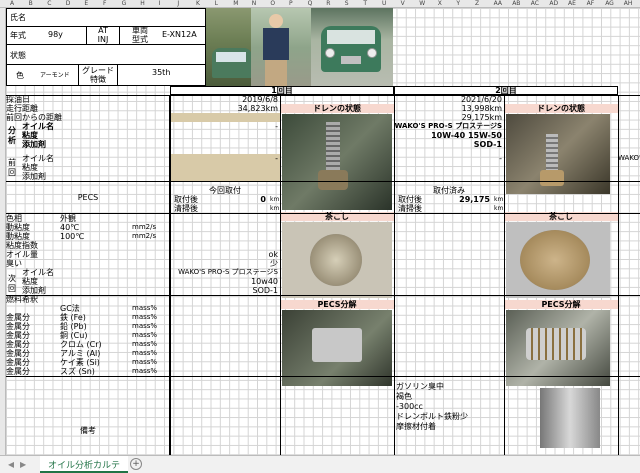 The height and width of the screenshot is (473, 640). I want to click on r2-visc: 10W-40 15W-50, so click(448, 135).